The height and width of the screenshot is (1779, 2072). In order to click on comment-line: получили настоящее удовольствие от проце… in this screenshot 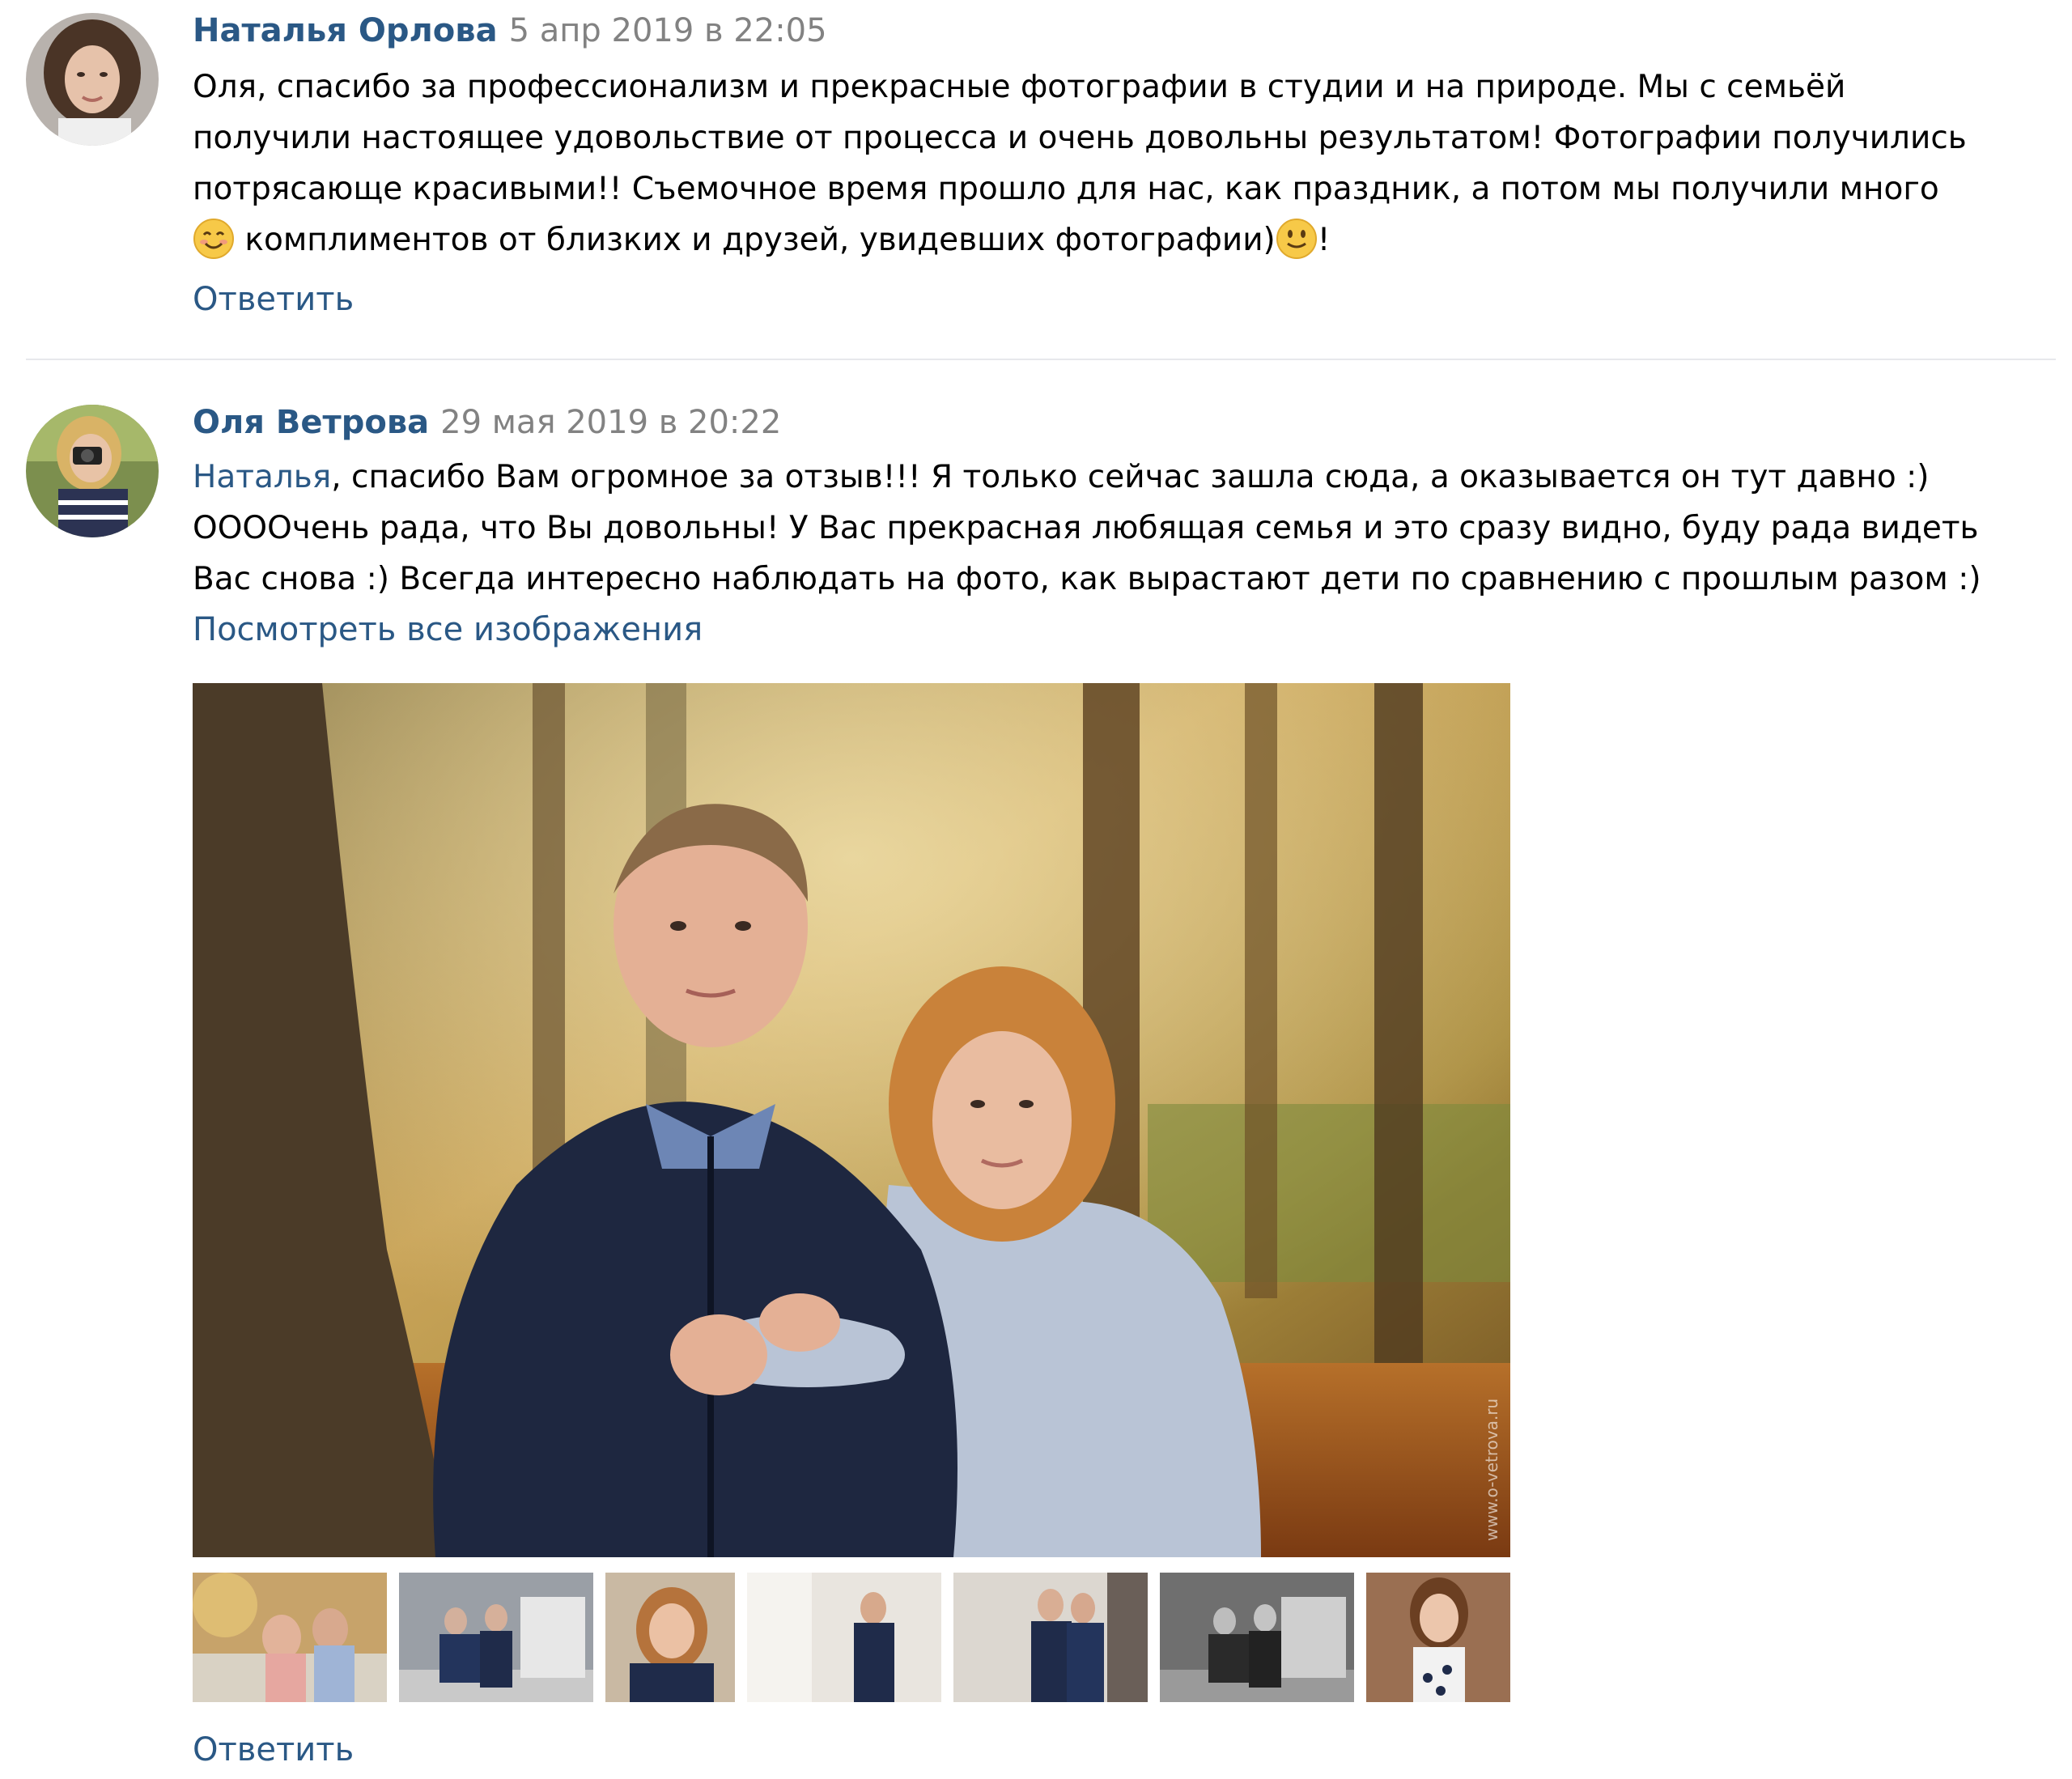, I will do `click(1080, 138)`.